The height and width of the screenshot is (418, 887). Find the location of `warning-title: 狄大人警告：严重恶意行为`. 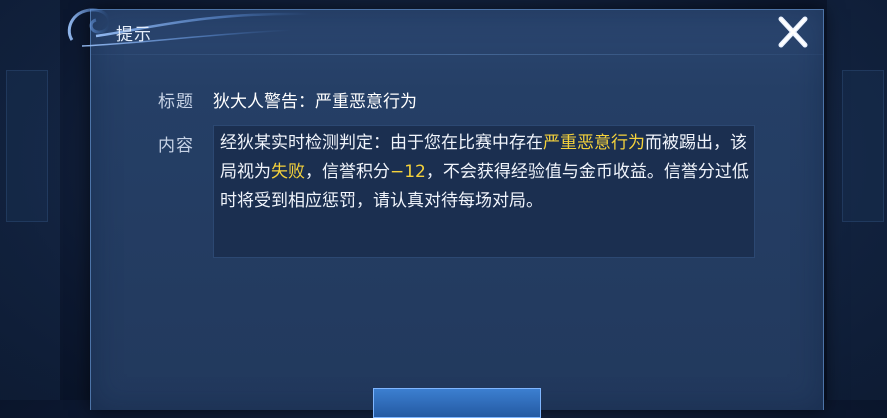

warning-title: 狄大人警告：严重恶意行为 is located at coordinates (315, 102).